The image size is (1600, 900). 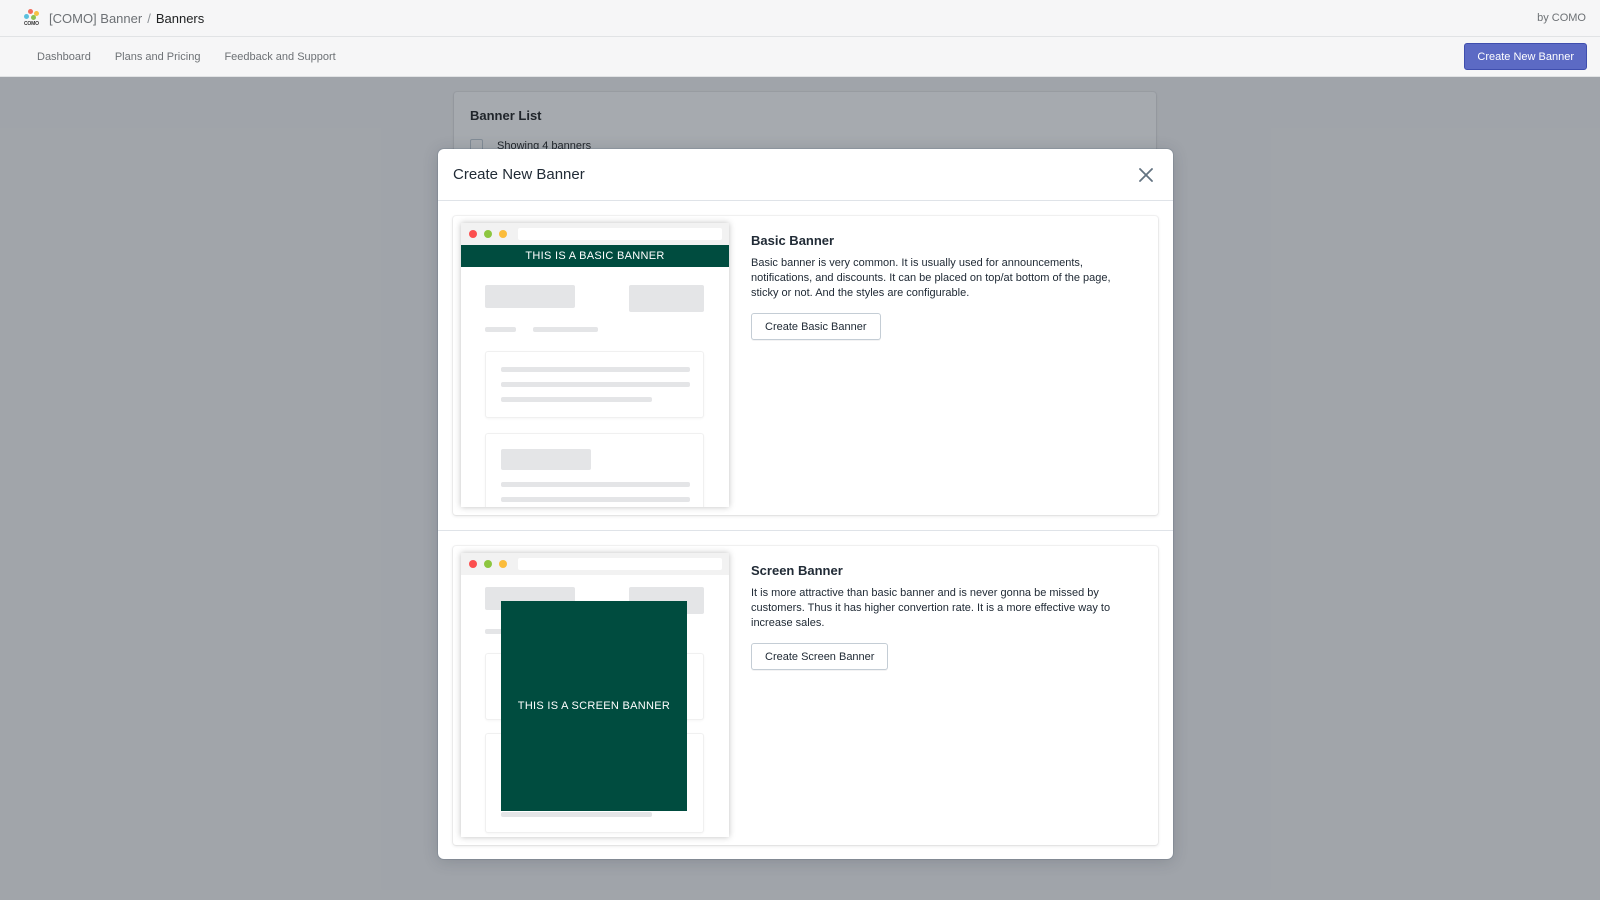 I want to click on top-bar: COMO [COMO] Banner / Banners by COMO, so click(x=800, y=18).